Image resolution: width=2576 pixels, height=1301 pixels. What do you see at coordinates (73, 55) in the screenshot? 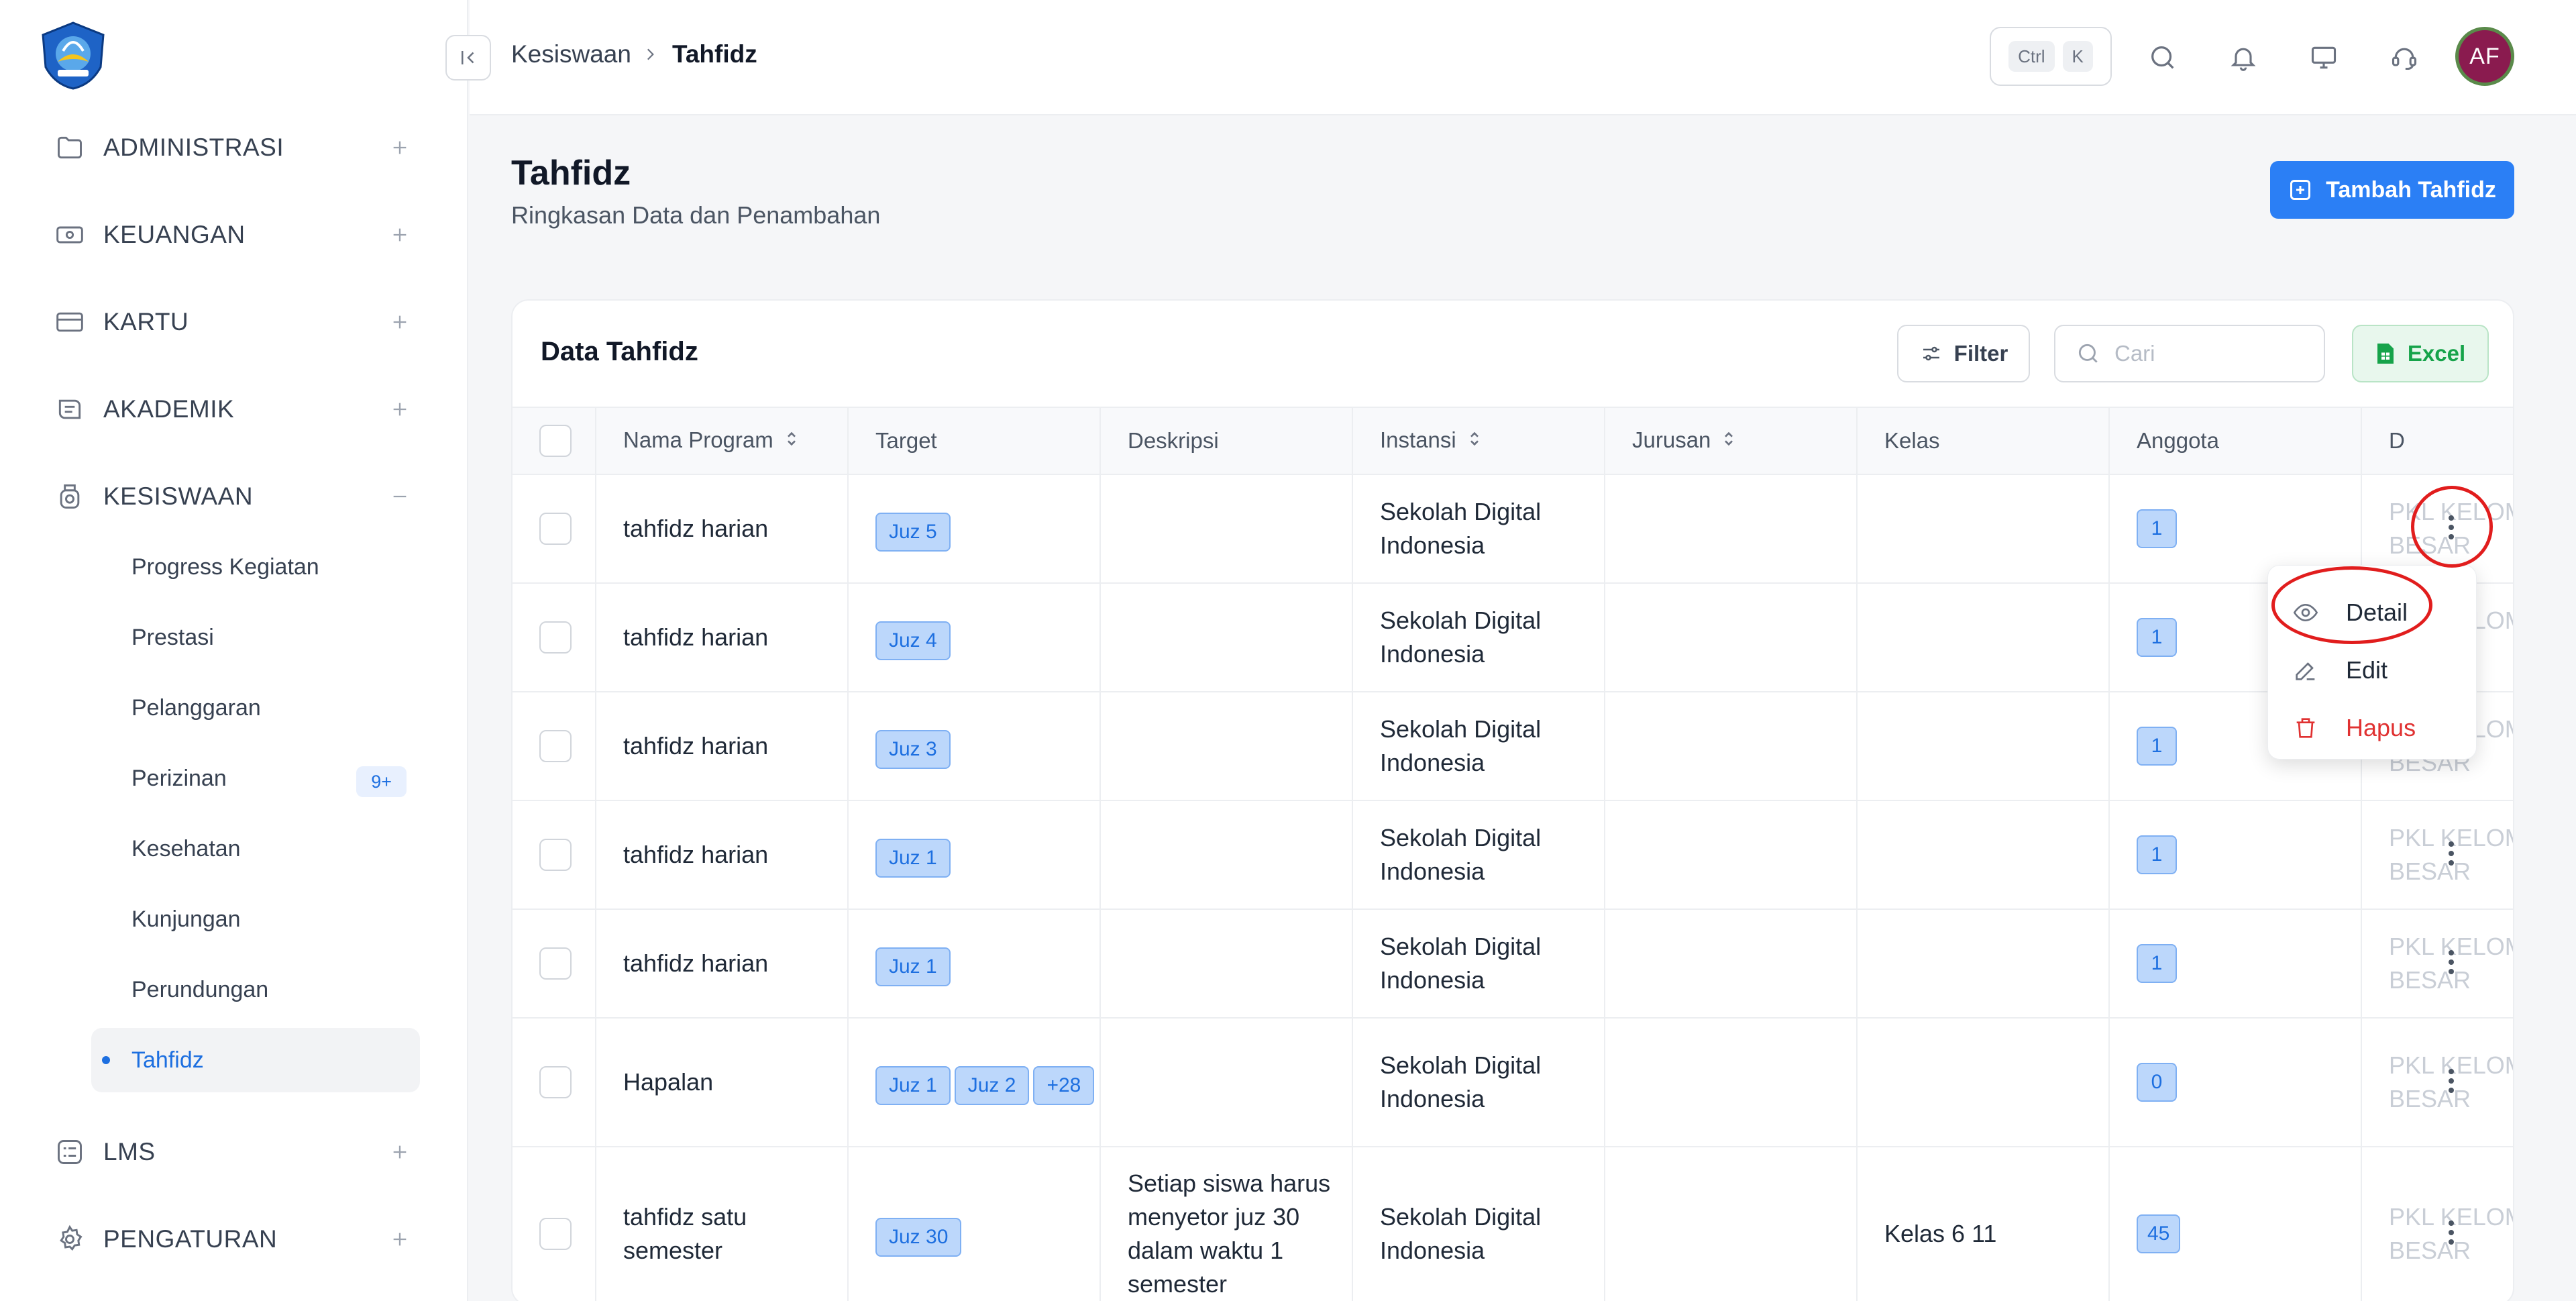
I see `app-logo` at bounding box center [73, 55].